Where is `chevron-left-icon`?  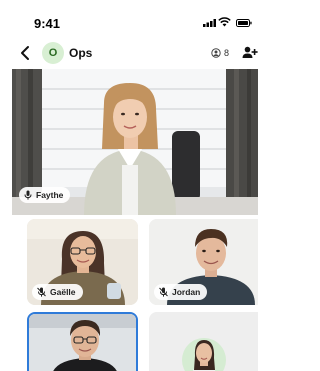 chevron-left-icon is located at coordinates (25, 53).